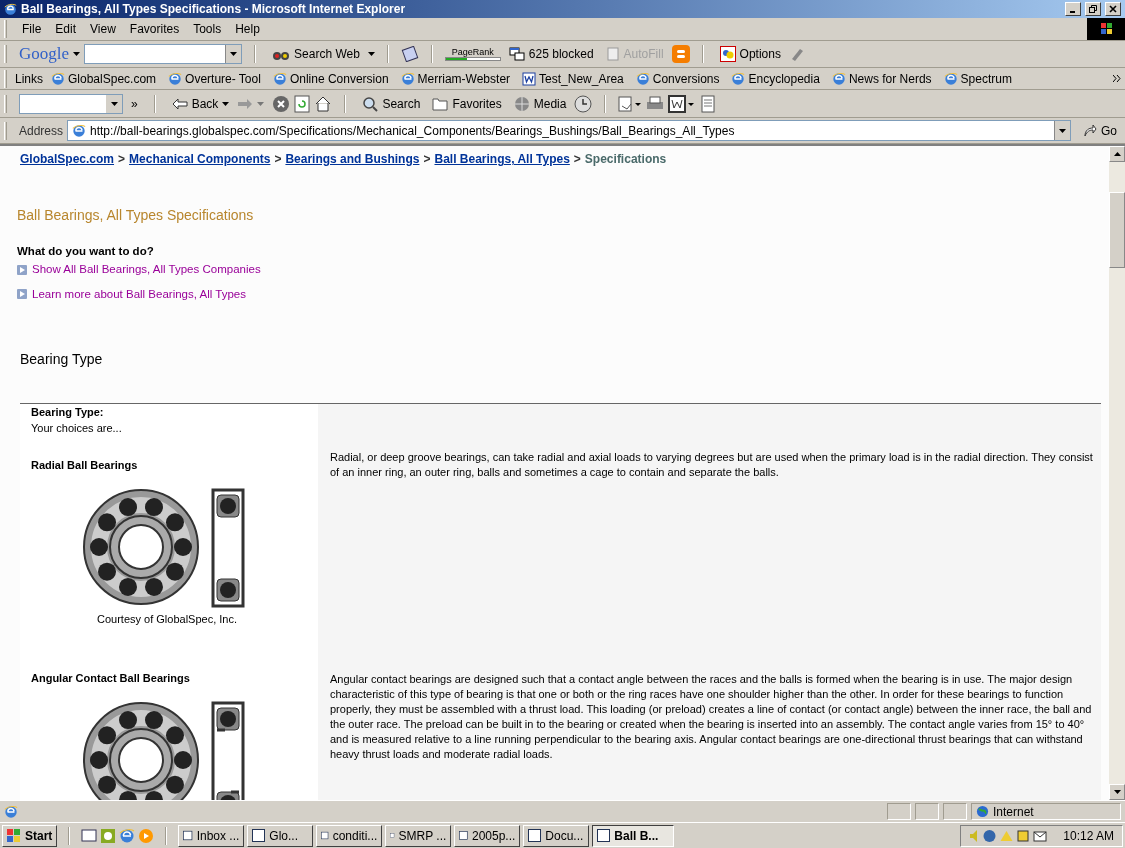  Describe the element at coordinates (625, 159) in the screenshot. I see `breadcrumb-current: Specifications` at that location.